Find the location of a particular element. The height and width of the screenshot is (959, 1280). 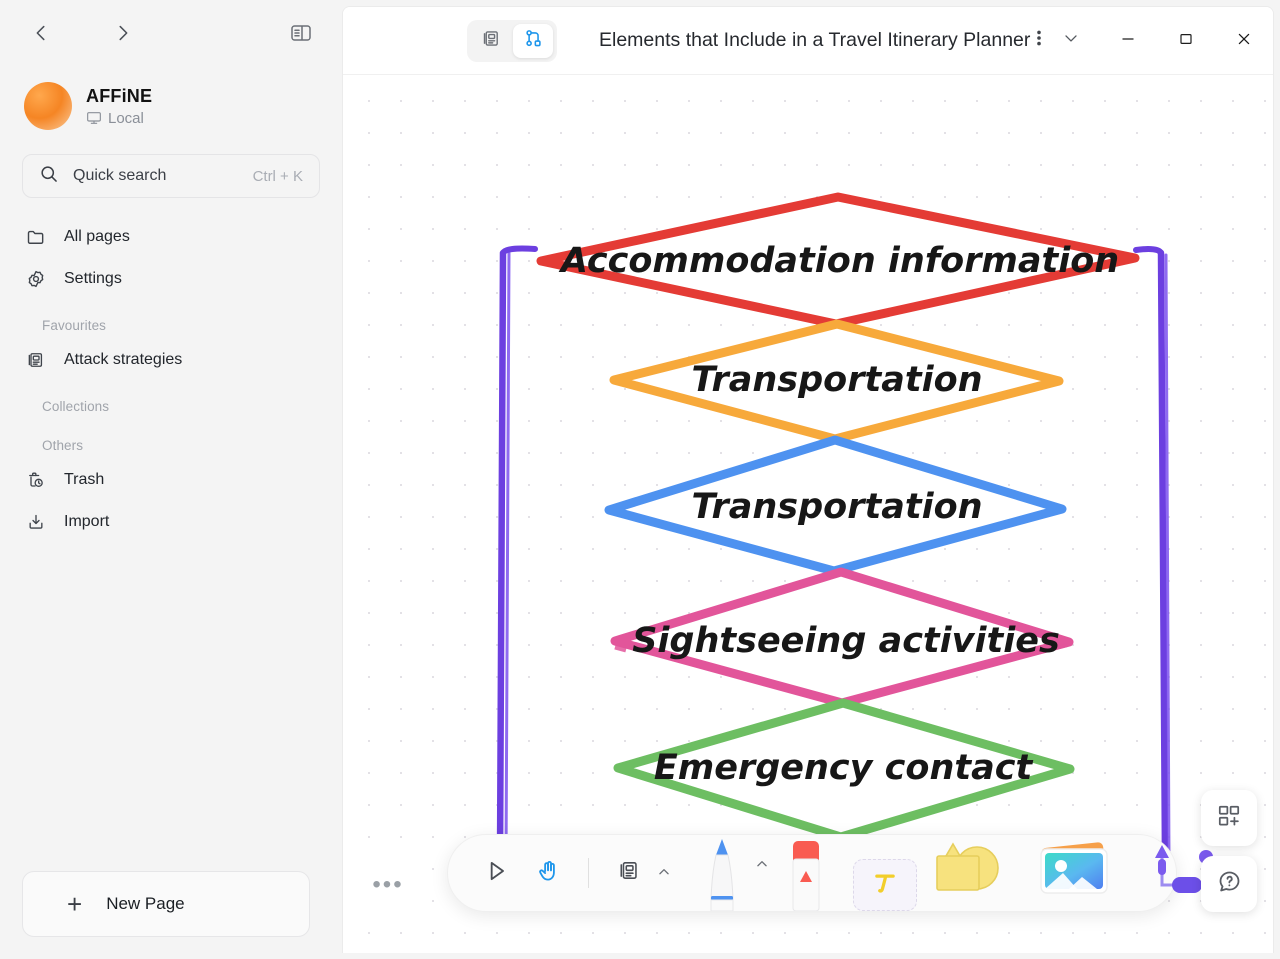

sidebar-item-label: Trash is located at coordinates (84, 479).